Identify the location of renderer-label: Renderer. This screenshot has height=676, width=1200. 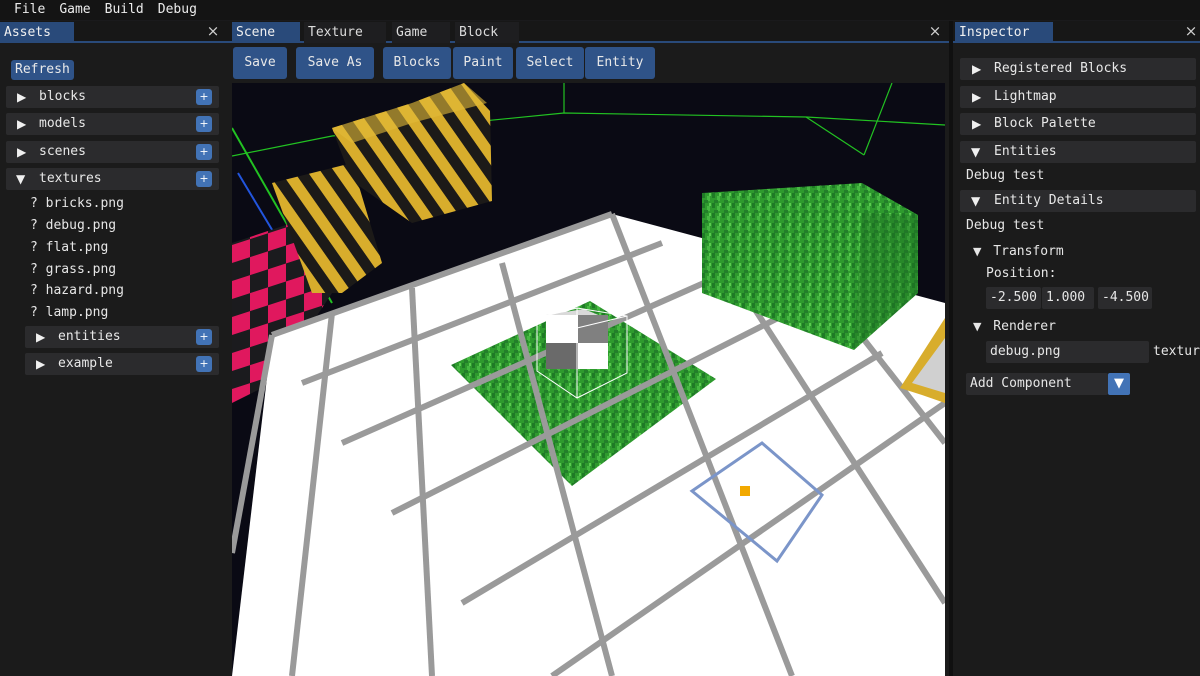
(1024, 326).